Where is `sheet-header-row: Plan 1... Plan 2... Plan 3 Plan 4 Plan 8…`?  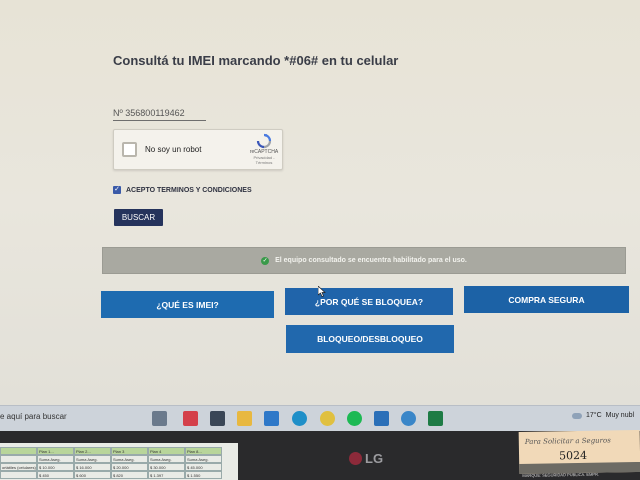
sheet-header-row: Plan 1... Plan 2... Plan 3 Plan 4 Plan 8… is located at coordinates (111, 451).